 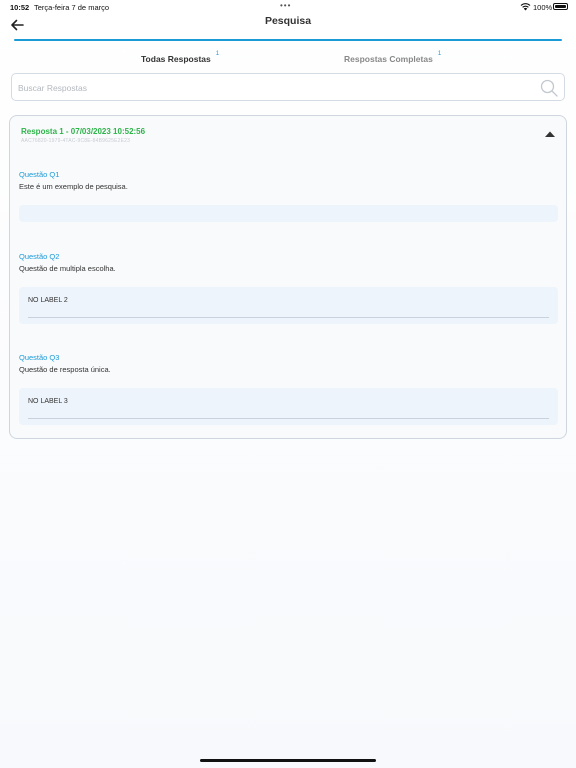 I want to click on tab-complete-responses: Respostas Completas 1, so click(x=393, y=57).